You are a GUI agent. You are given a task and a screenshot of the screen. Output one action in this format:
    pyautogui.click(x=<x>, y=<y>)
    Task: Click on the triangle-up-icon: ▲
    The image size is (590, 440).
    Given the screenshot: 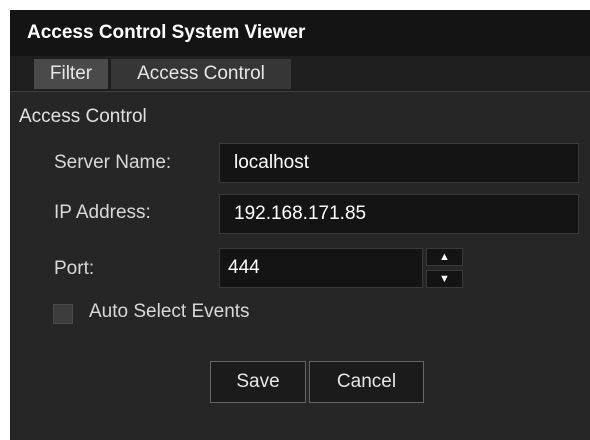 What is the action you would take?
    pyautogui.click(x=444, y=257)
    